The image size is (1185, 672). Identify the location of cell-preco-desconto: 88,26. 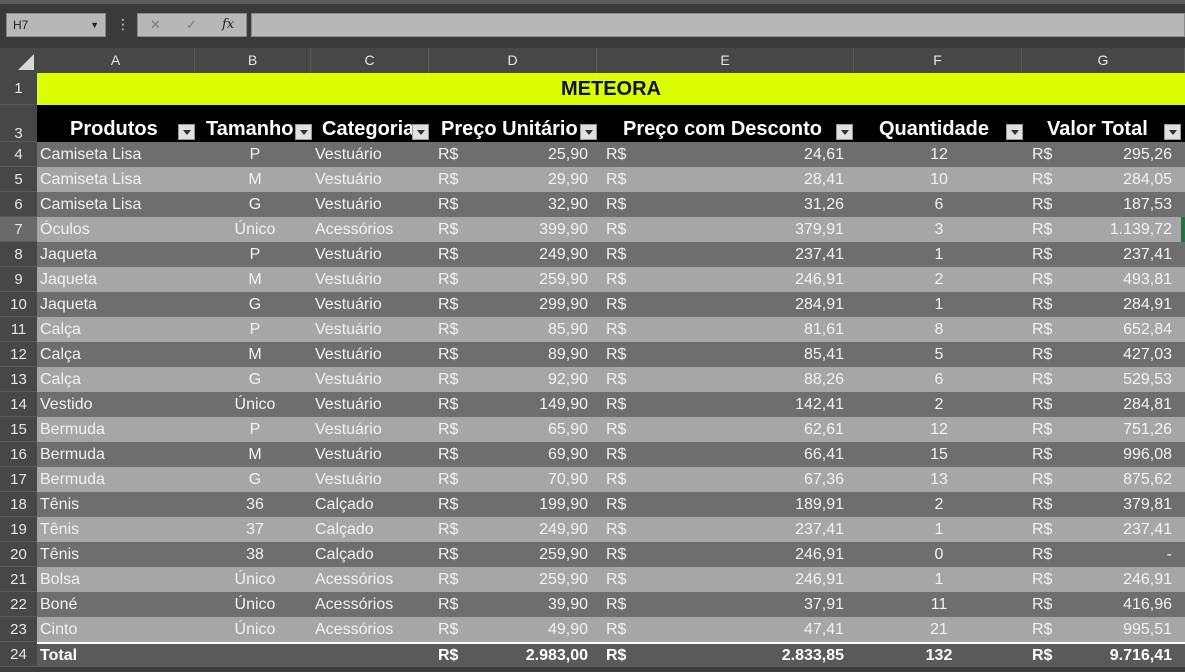
(730, 379).